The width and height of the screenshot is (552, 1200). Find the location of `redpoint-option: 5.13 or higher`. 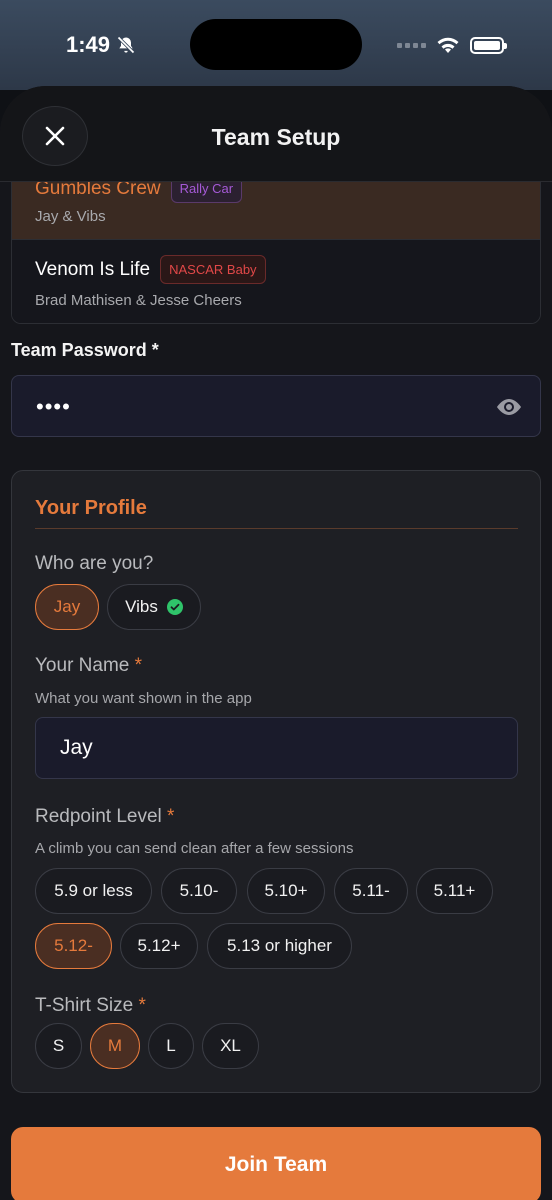

redpoint-option: 5.13 or higher is located at coordinates (279, 946).